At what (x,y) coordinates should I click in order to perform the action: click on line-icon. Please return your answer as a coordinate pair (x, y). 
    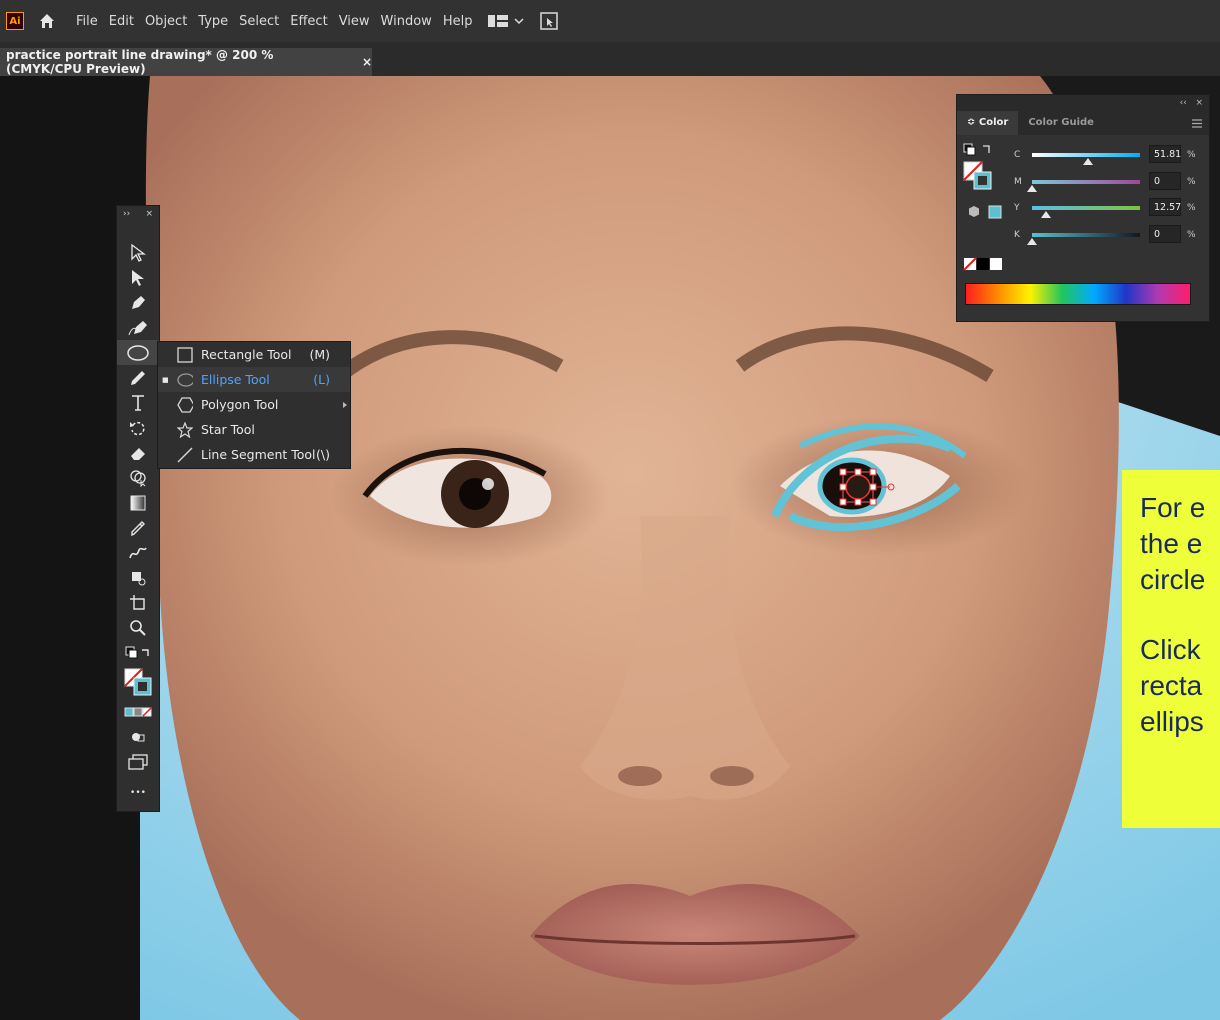
    Looking at the image, I should click on (185, 454).